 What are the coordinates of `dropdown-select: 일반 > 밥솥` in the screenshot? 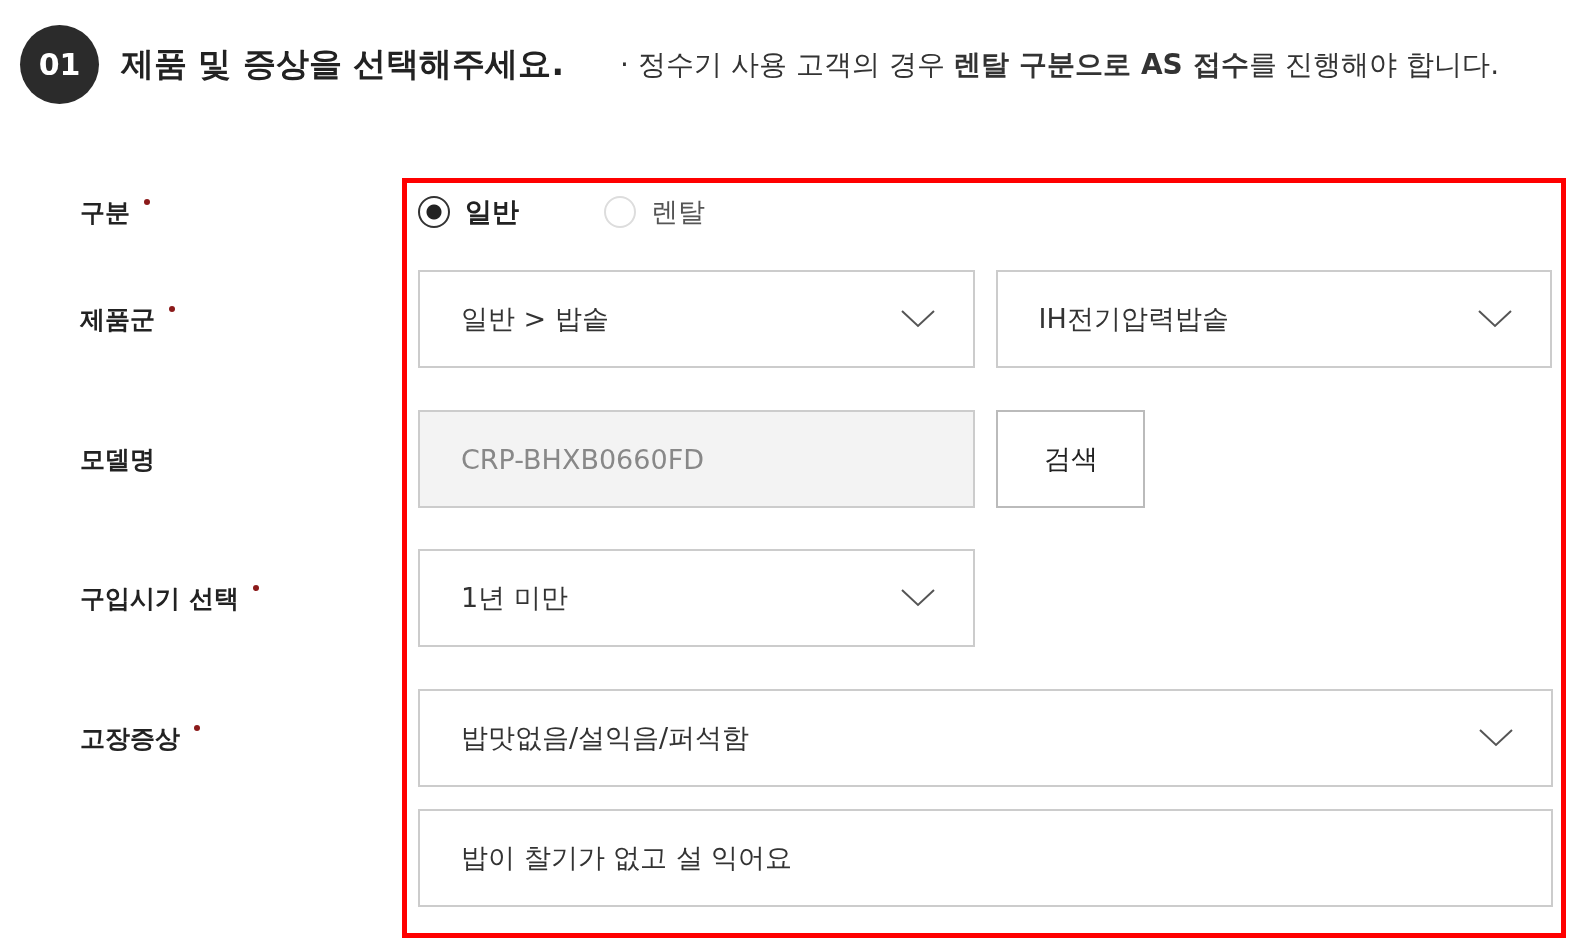 It's located at (696, 319).